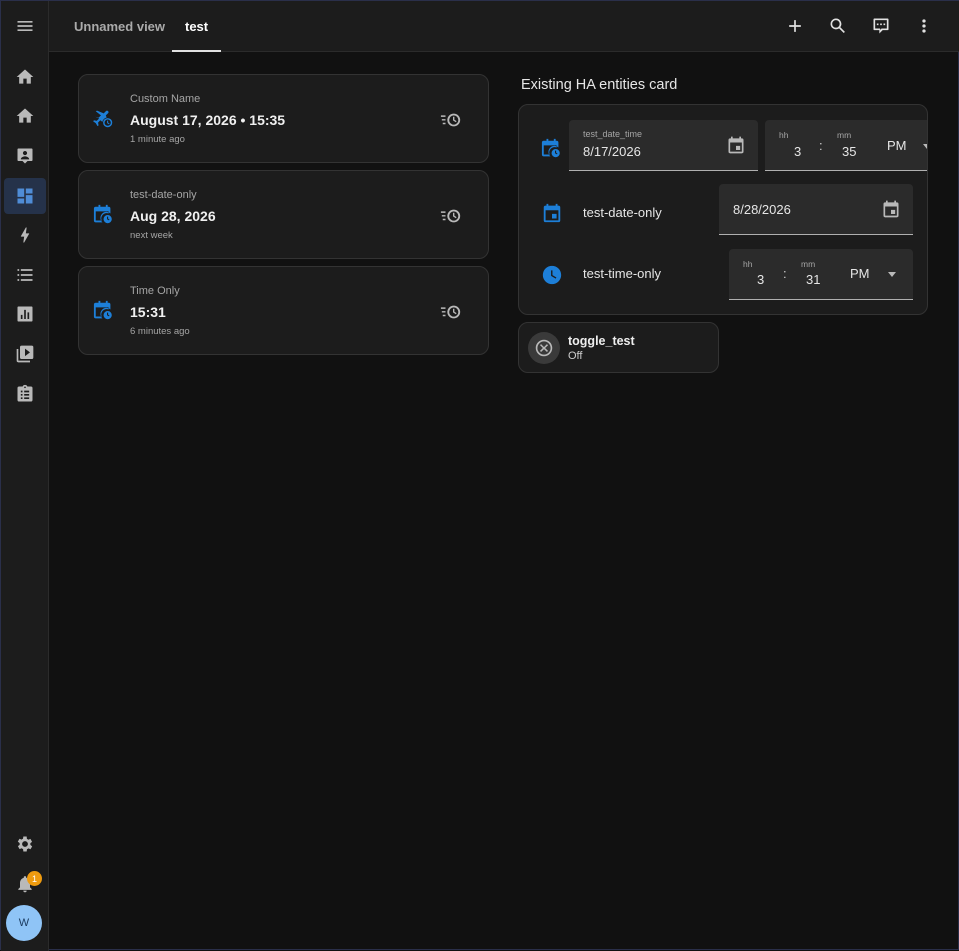  I want to click on sidebar: 1 W, so click(25, 476).